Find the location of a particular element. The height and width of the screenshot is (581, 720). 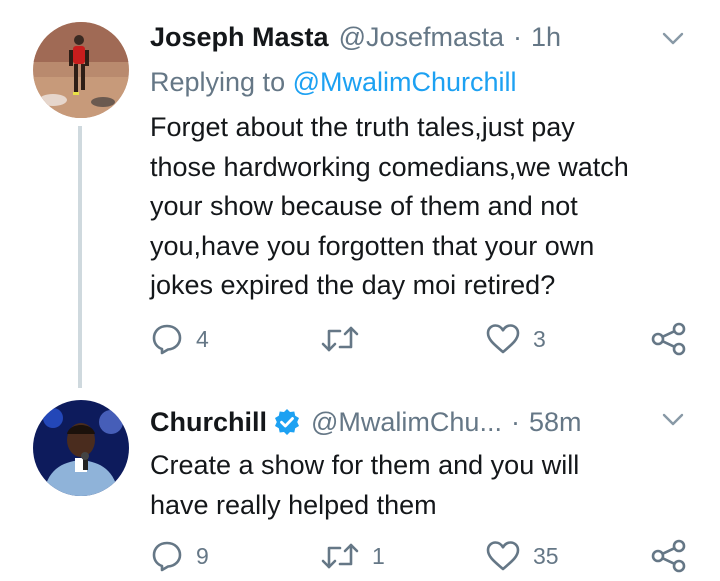

like-button: 35 is located at coordinates (522, 556).